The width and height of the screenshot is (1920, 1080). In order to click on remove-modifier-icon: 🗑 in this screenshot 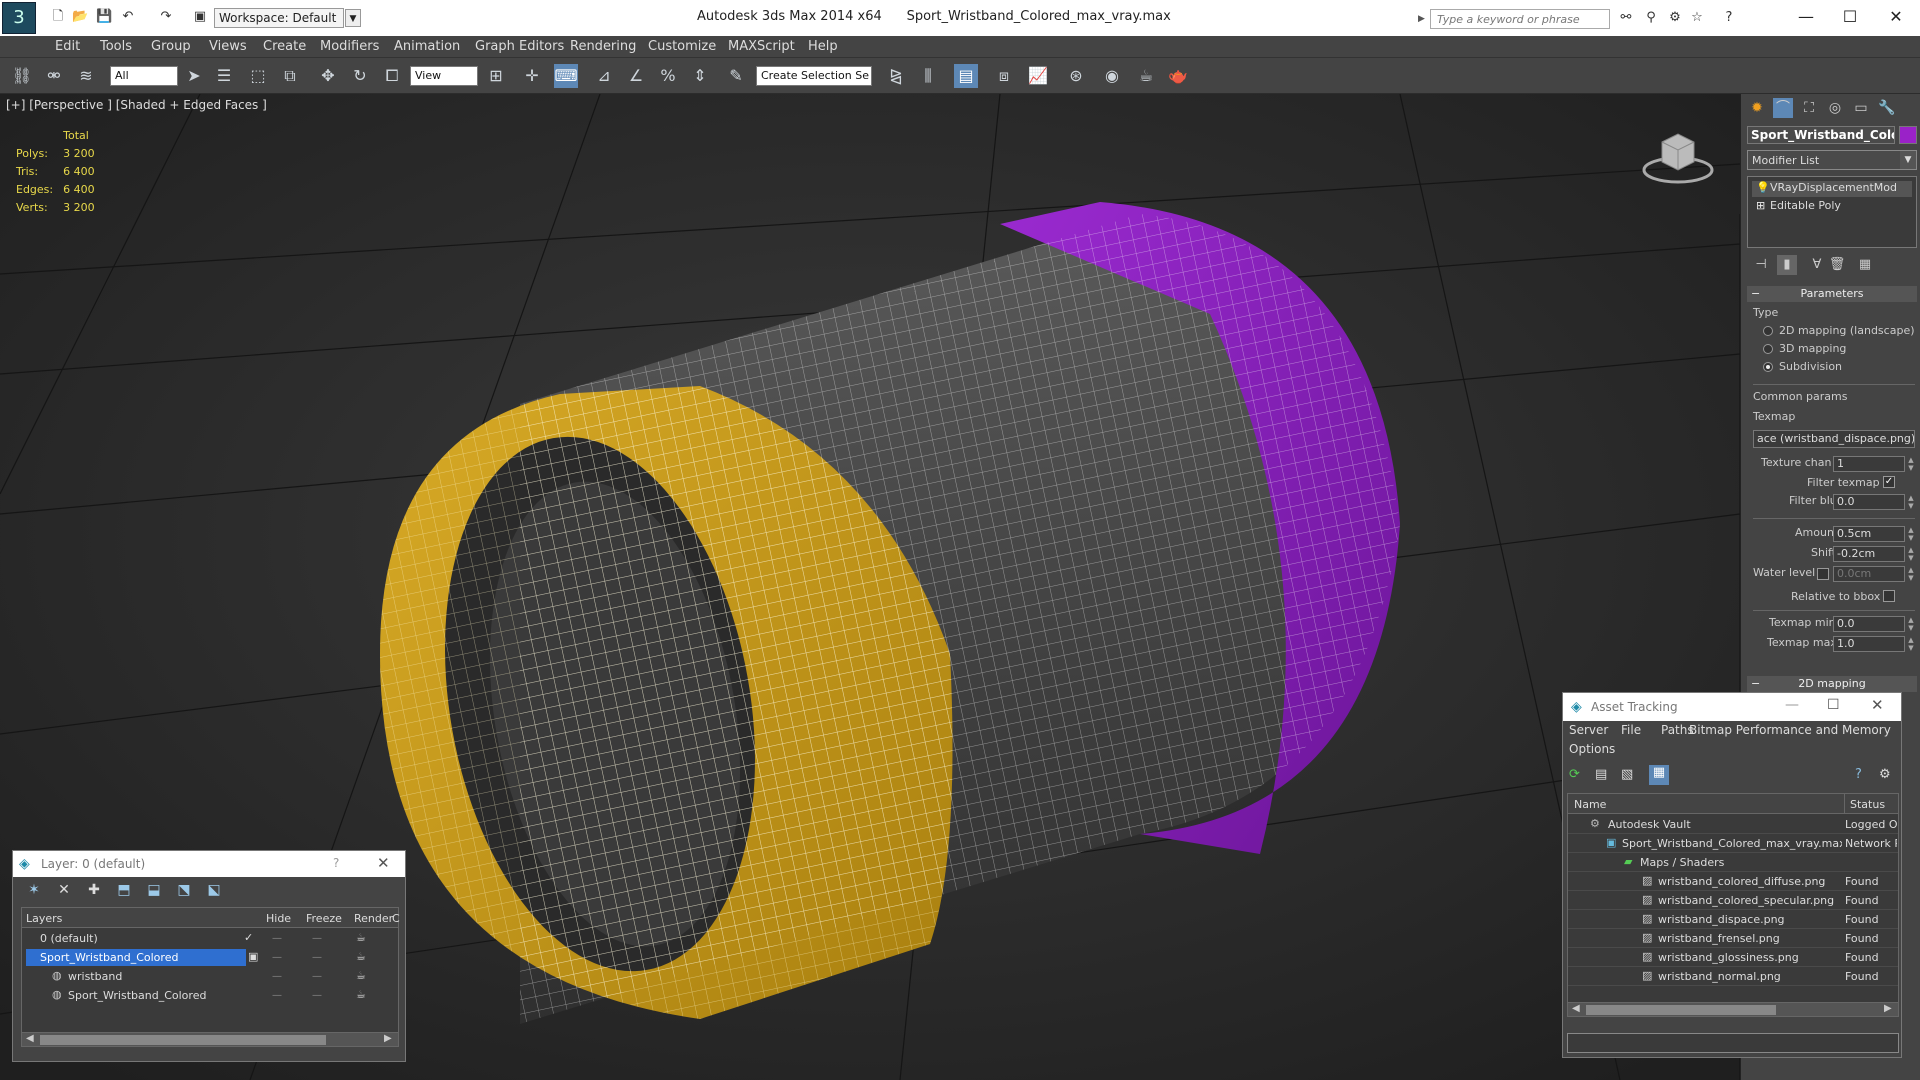, I will do `click(1837, 265)`.